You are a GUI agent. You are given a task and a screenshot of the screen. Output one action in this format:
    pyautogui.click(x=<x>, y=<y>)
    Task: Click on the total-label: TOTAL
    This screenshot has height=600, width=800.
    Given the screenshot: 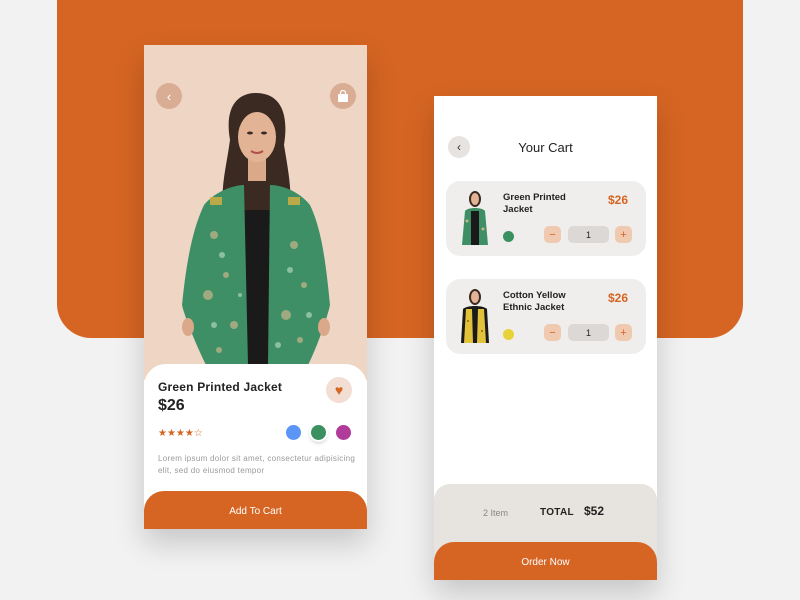 What is the action you would take?
    pyautogui.click(x=557, y=512)
    